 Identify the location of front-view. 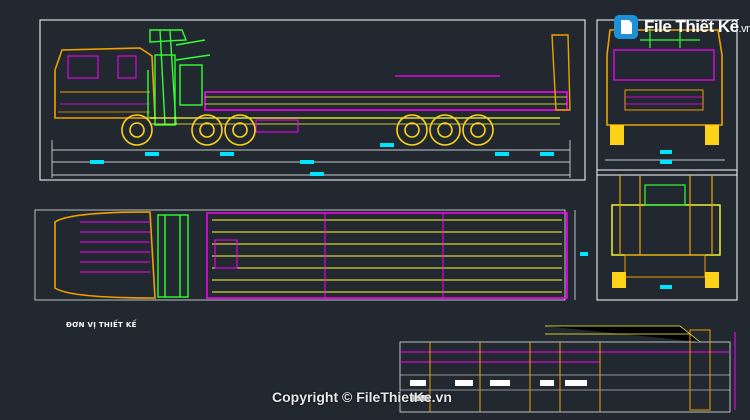
(665, 96).